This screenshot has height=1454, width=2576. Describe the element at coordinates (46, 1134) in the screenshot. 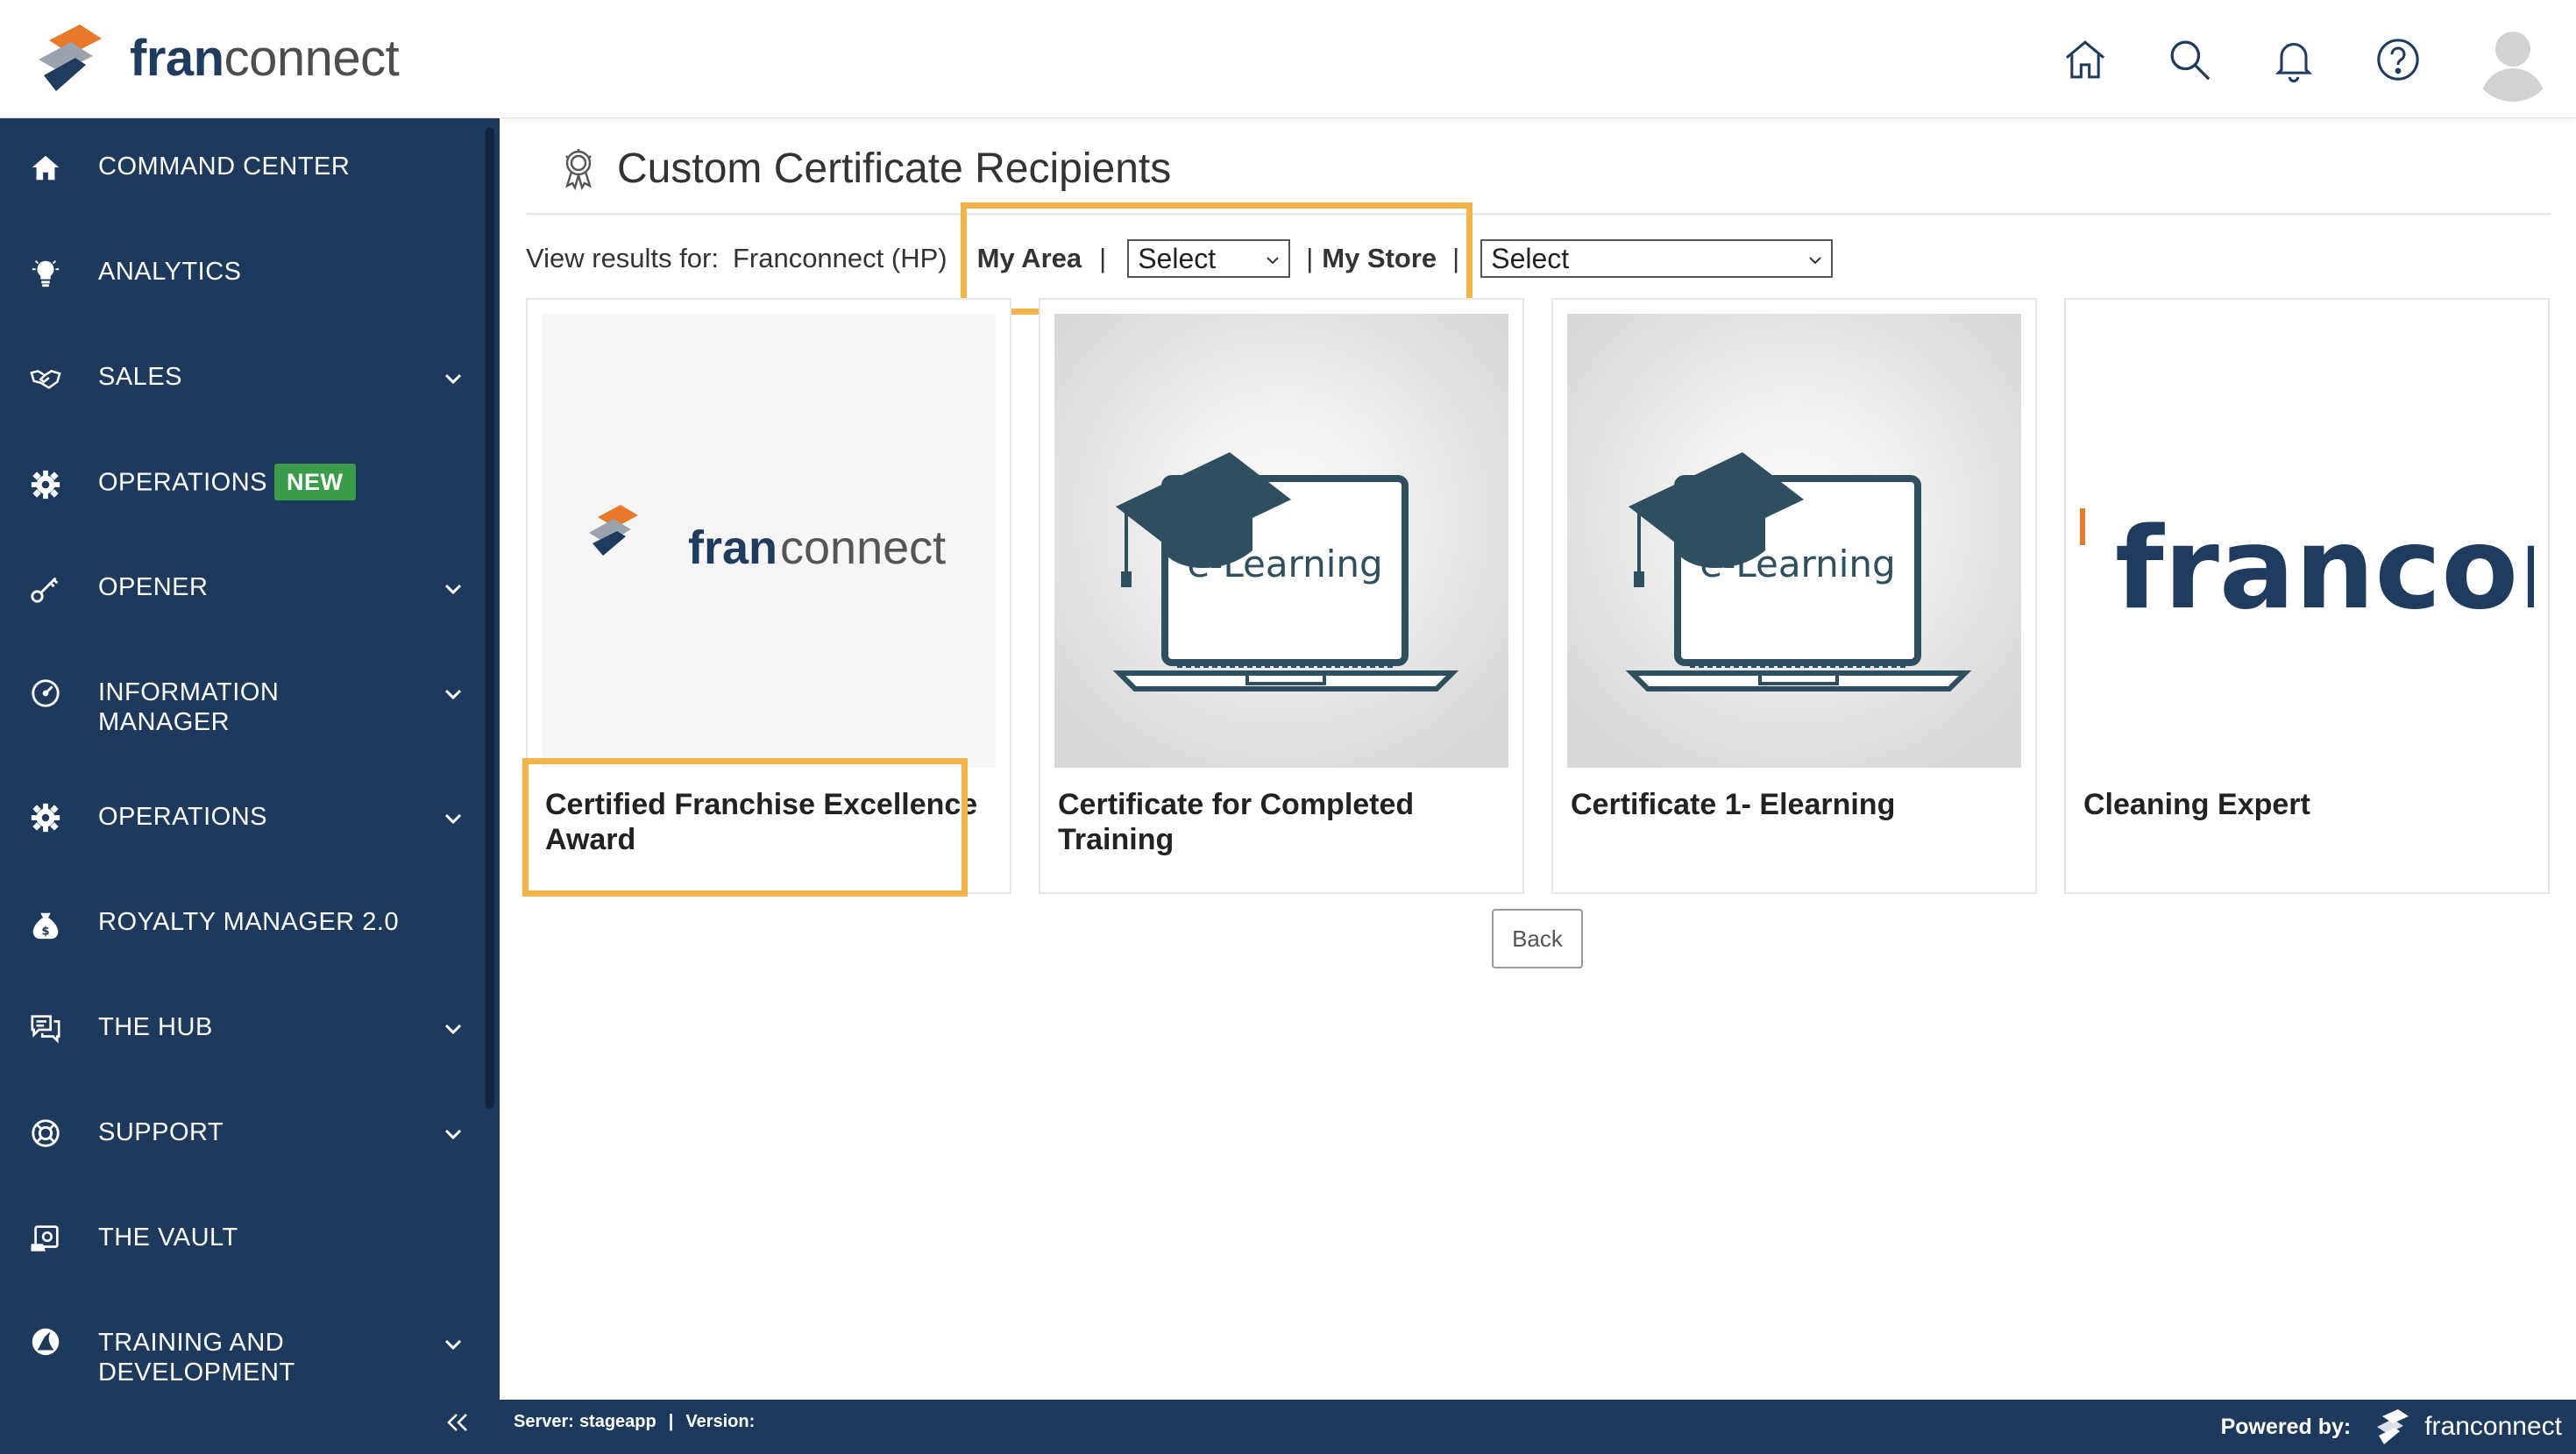

I see `lifebuoy-icon` at that location.